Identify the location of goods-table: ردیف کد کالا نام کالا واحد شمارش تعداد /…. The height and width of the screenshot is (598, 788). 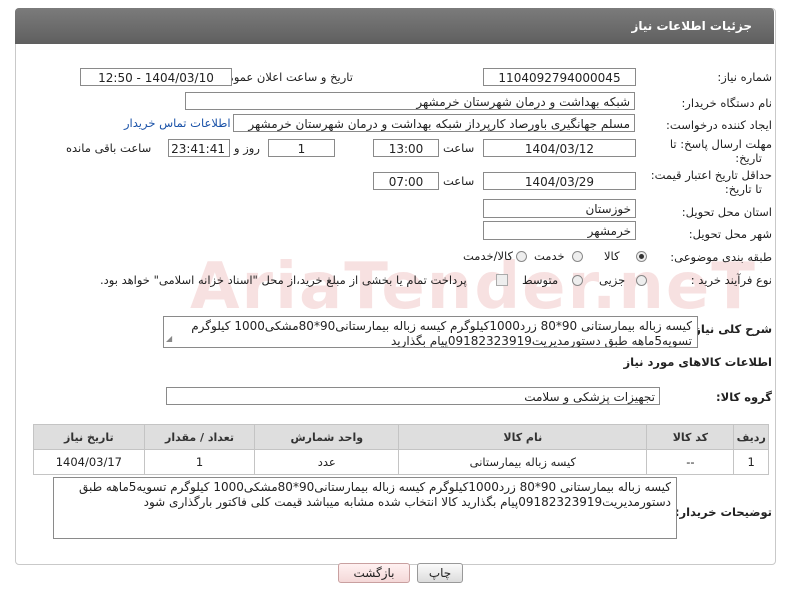
(401, 449).